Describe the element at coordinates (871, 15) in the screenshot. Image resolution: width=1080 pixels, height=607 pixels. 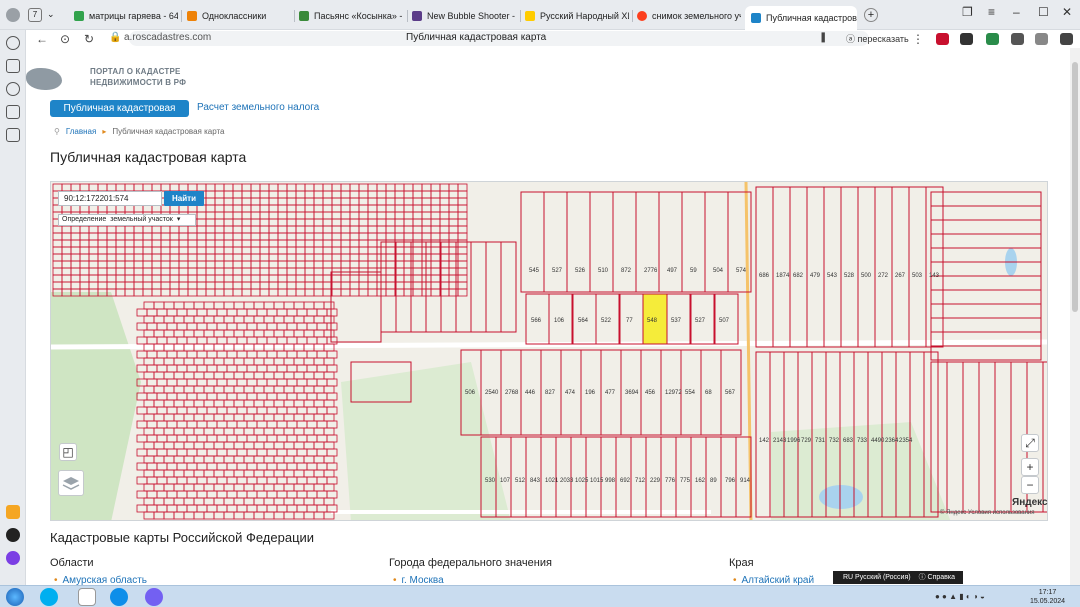
I see `new-tab-button: +` at that location.